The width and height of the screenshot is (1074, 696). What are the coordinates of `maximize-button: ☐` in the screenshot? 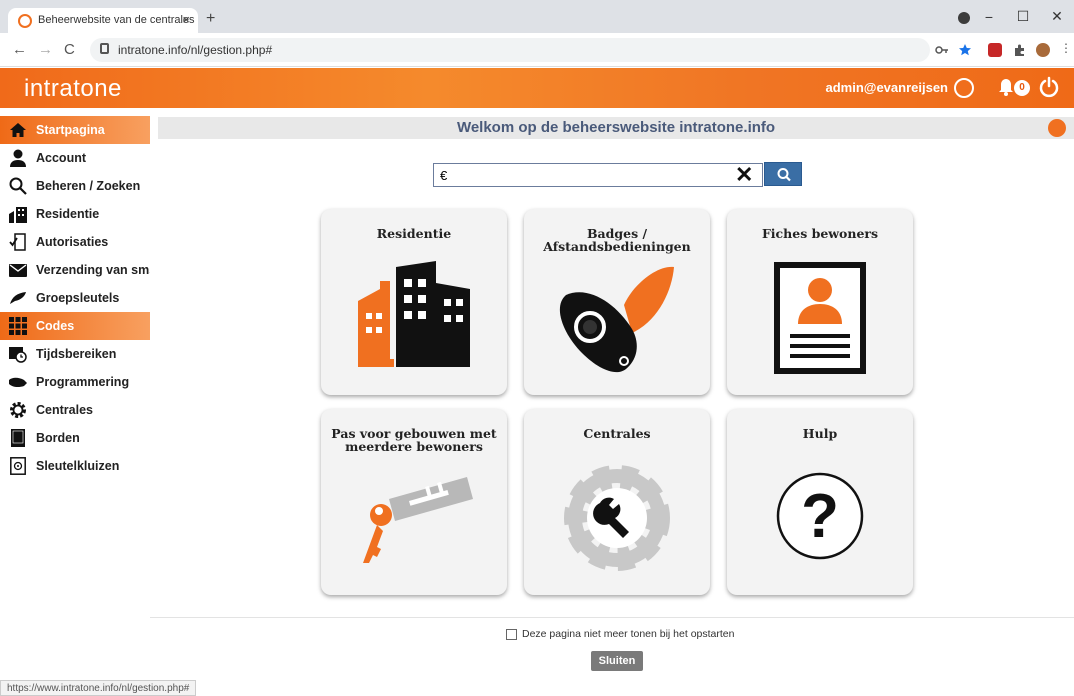 It's located at (1023, 16).